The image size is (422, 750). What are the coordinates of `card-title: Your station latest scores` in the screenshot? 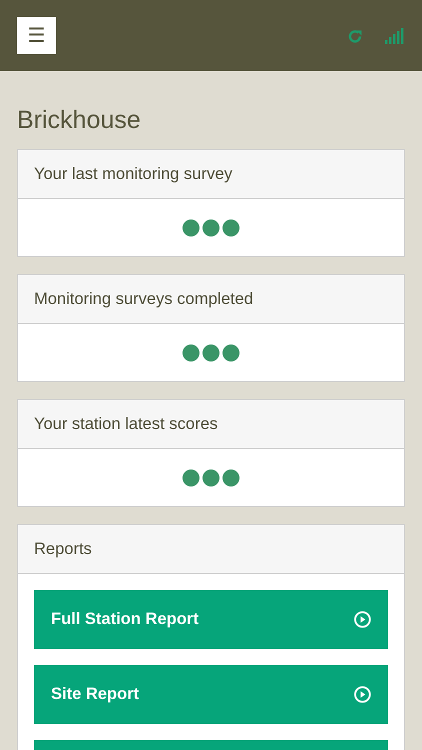 It's located at (126, 424).